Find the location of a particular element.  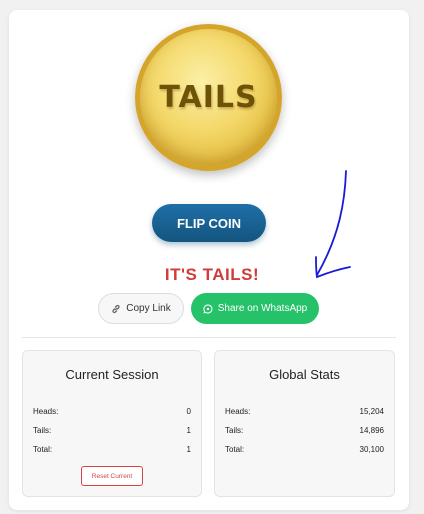

stat-row-total: Total: 30,100 is located at coordinates (304, 452).